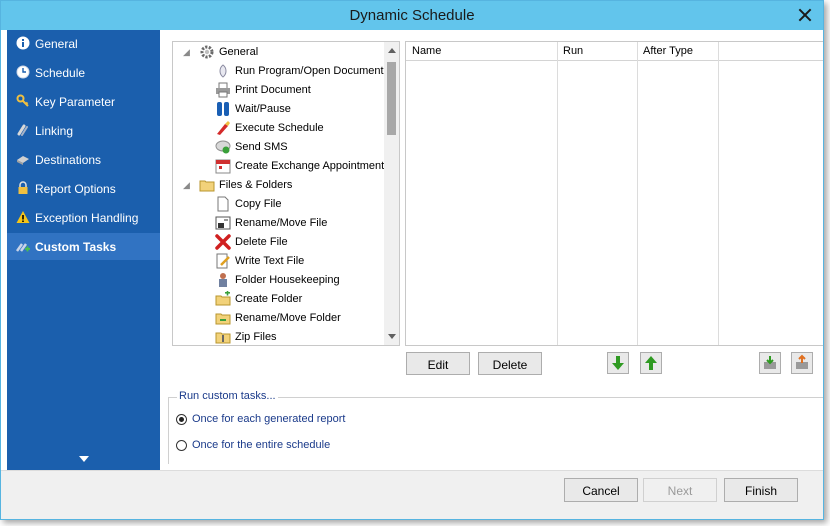 This screenshot has height=526, width=830. I want to click on info-icon, so click(23, 43).